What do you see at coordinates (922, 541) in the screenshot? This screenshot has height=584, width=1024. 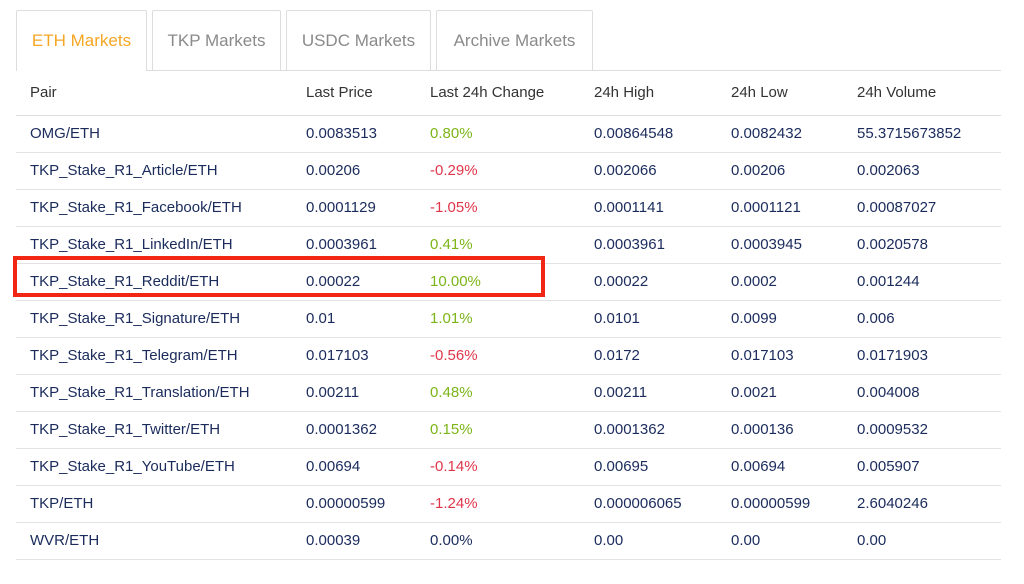 I see `volume-cell: 0.00` at bounding box center [922, 541].